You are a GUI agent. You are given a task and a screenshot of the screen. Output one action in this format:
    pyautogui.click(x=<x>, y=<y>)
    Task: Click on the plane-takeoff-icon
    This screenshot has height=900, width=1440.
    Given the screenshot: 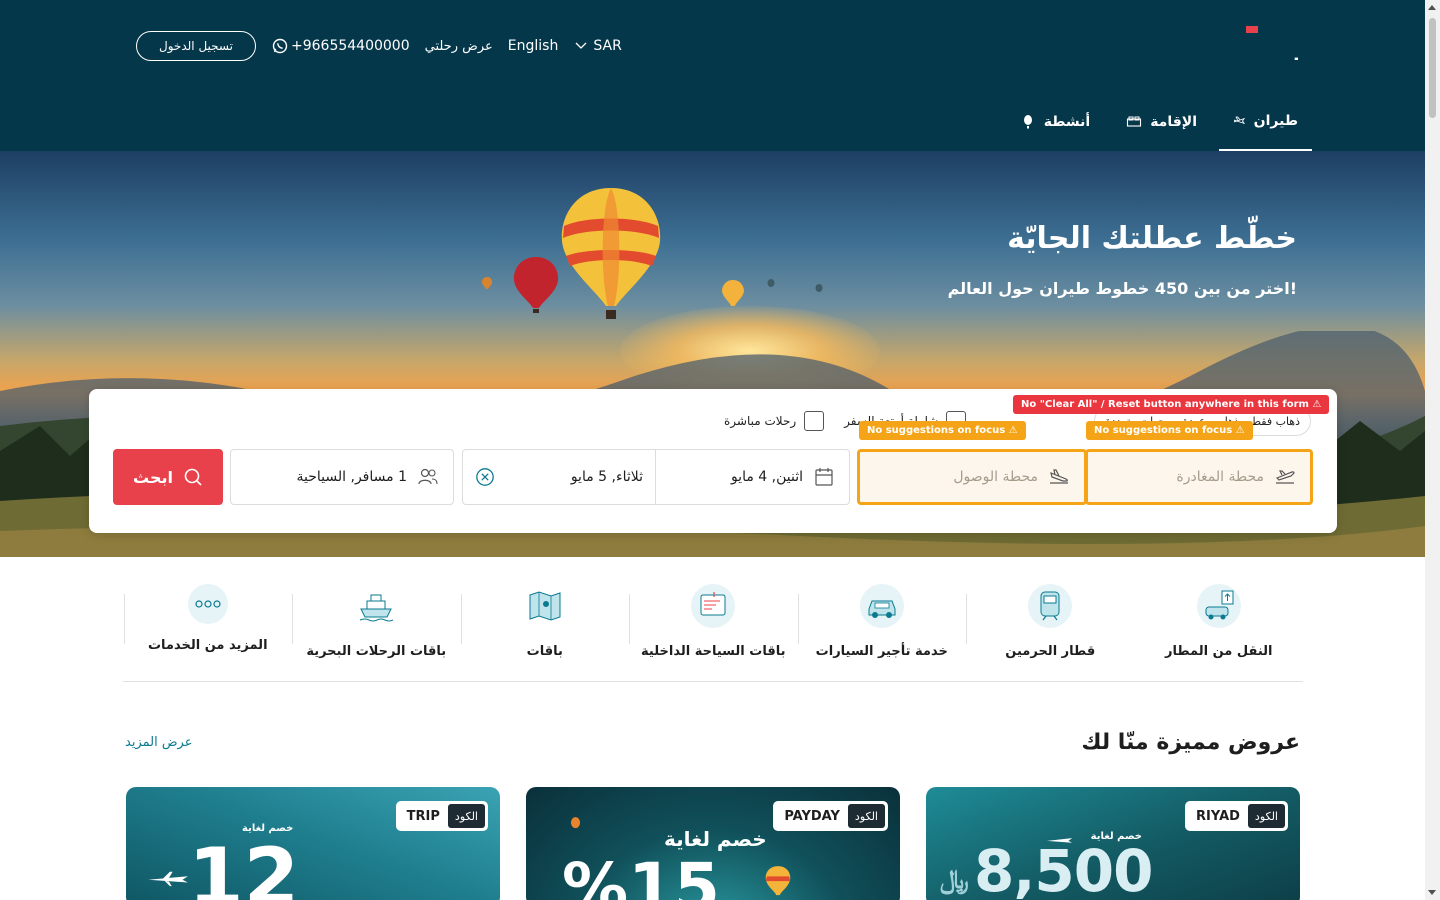 What is the action you would take?
    pyautogui.click(x=1285, y=477)
    